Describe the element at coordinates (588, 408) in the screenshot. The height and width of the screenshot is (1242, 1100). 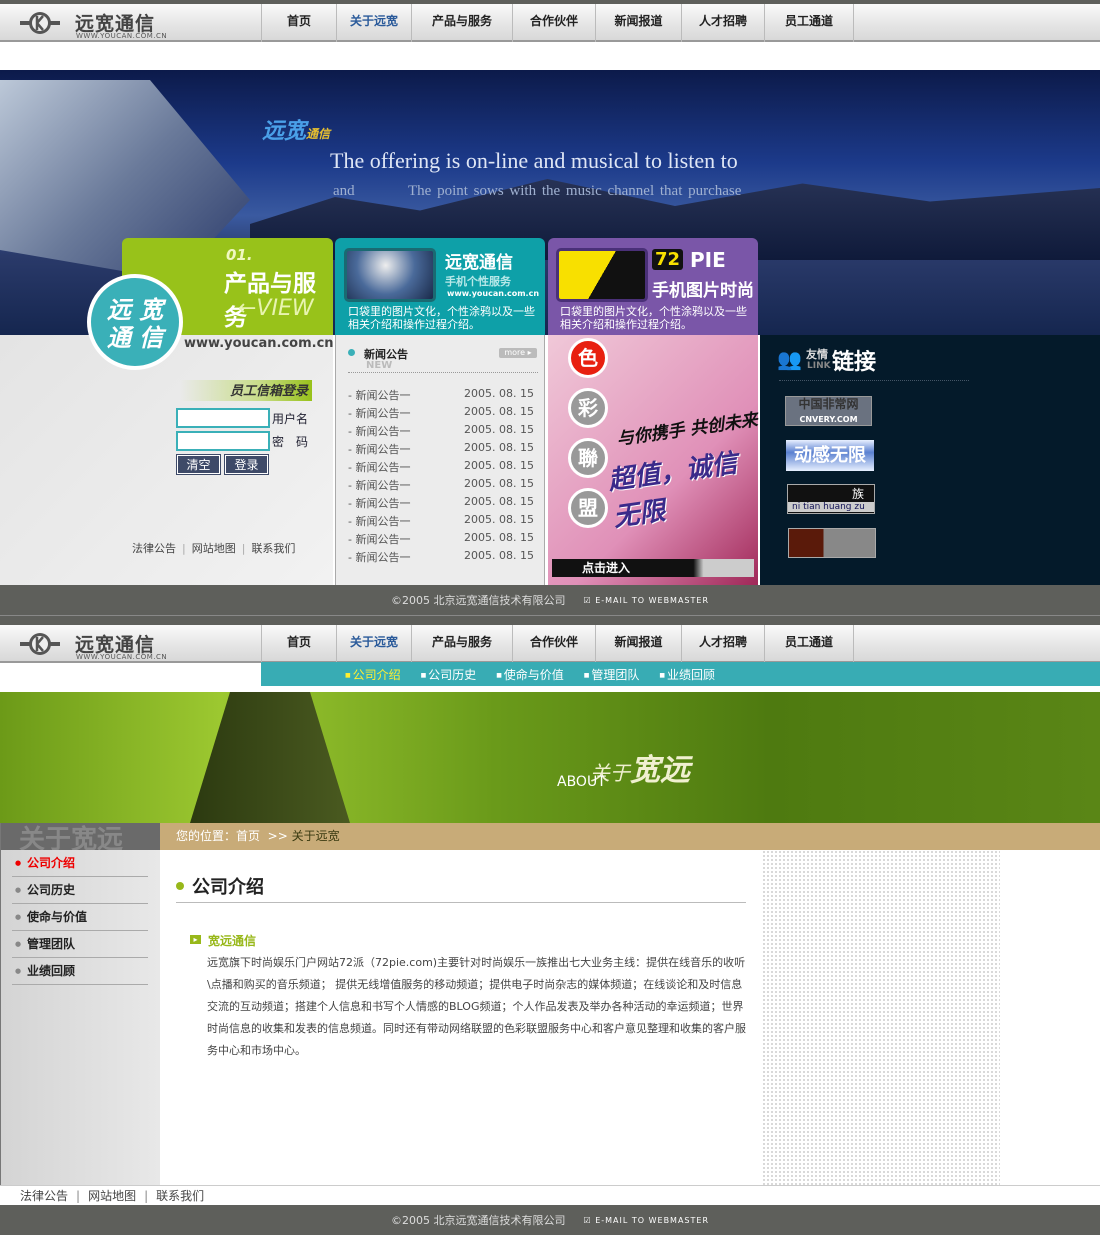
I see `league-char: 彩` at that location.